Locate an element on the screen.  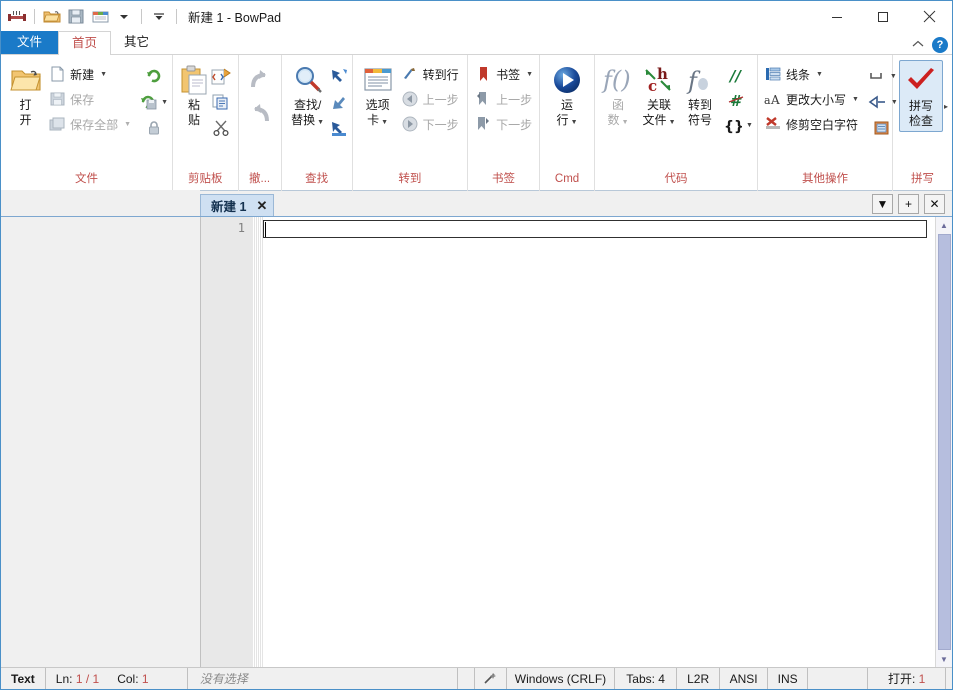
status-insert-mode: INS is located at coordinates (788, 678).